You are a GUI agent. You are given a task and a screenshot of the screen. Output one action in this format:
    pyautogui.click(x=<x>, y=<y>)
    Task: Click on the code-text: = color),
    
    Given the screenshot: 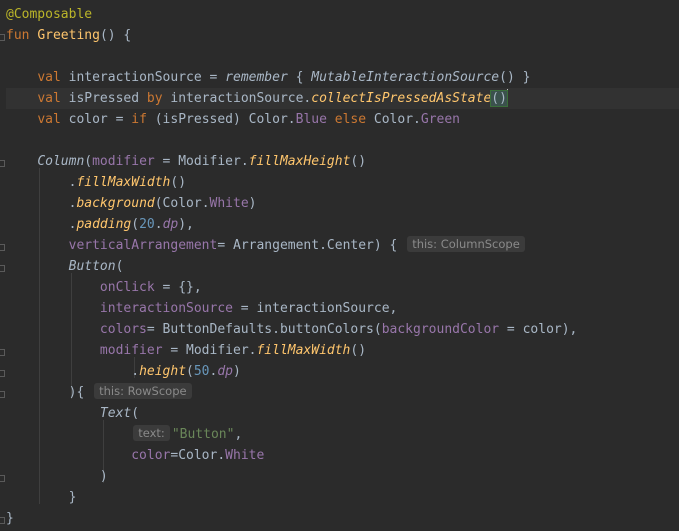 What is the action you would take?
    pyautogui.click(x=538, y=329)
    